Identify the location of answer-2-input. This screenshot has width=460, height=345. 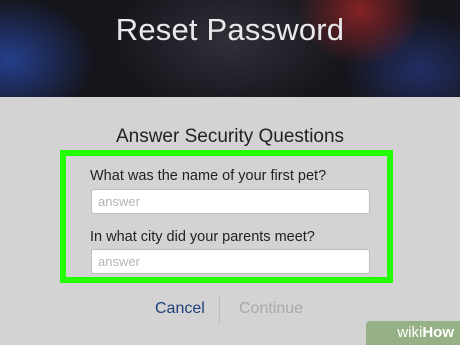
(230, 261).